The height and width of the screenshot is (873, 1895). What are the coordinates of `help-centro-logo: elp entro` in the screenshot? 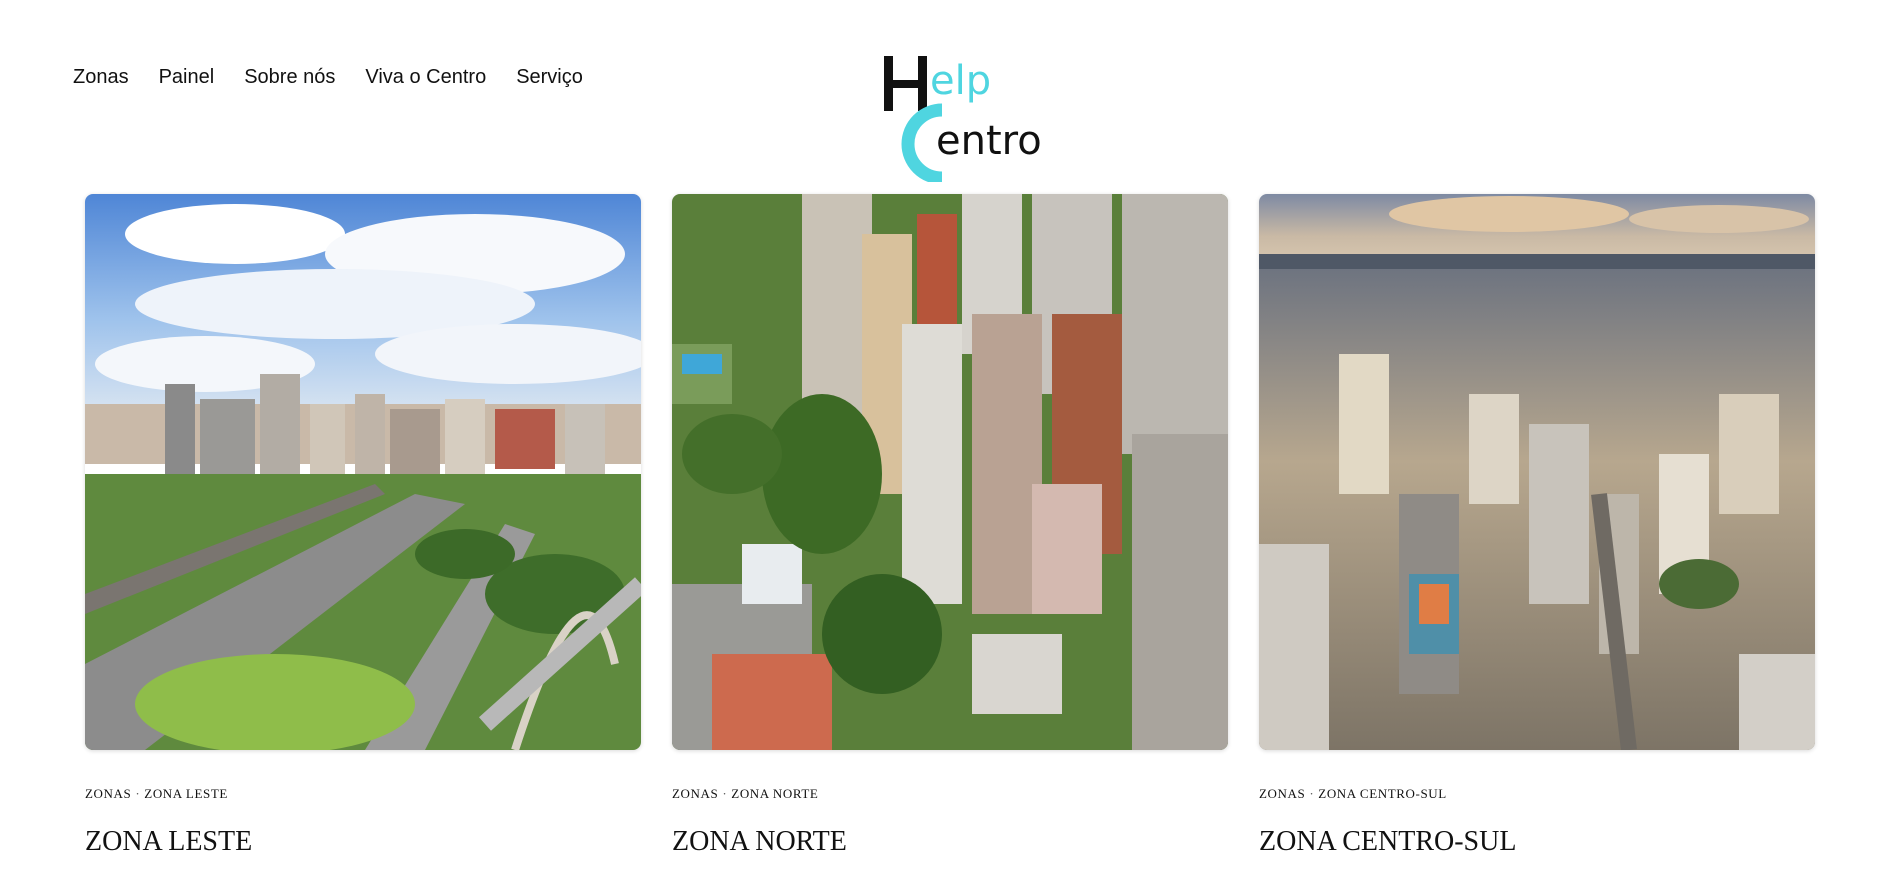 It's located at (960, 117).